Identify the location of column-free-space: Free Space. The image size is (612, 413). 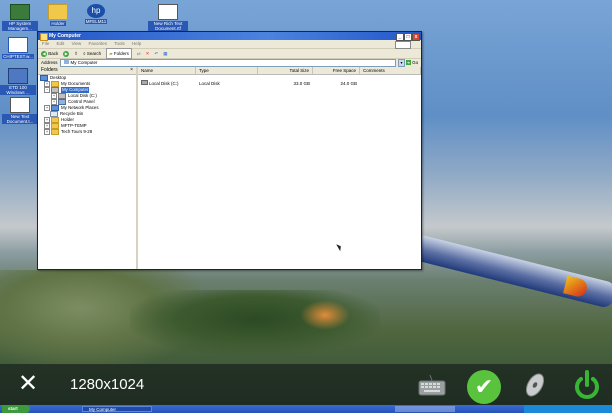
(336, 70).